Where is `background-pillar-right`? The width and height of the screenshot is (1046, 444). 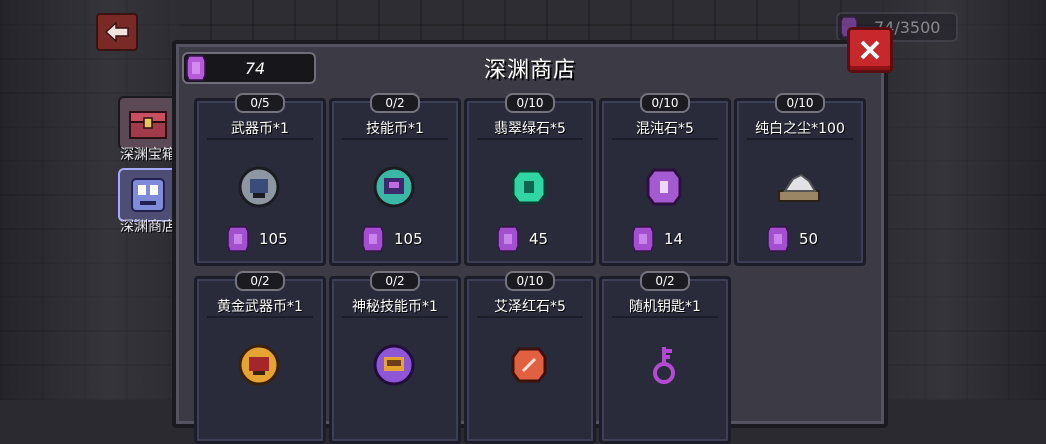 background-pillar-right is located at coordinates (961, 200).